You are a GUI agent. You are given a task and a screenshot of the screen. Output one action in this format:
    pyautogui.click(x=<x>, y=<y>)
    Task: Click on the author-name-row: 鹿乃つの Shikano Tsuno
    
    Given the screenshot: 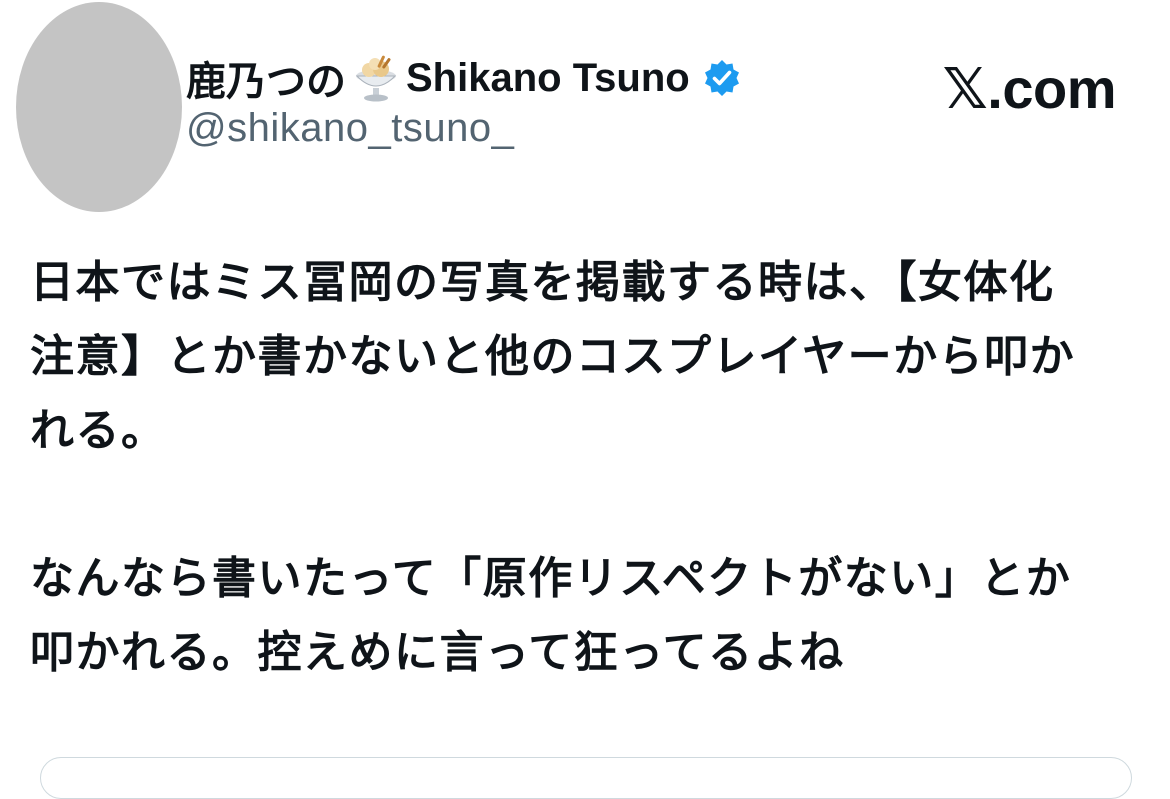 What is the action you would take?
    pyautogui.click(x=464, y=78)
    